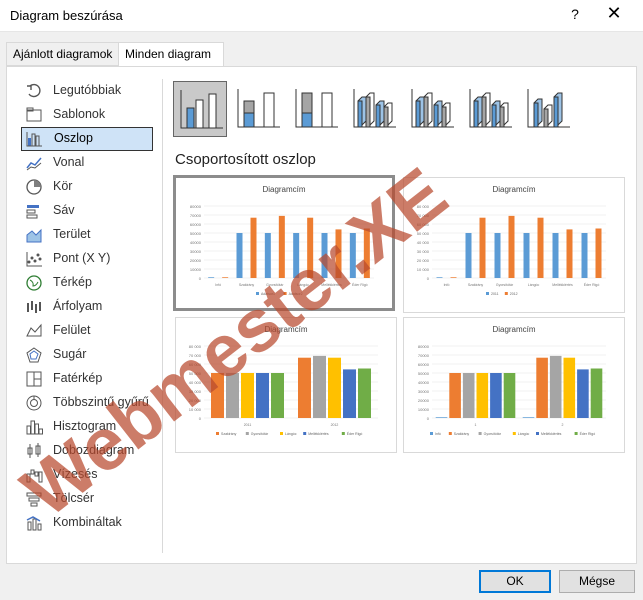  Describe the element at coordinates (87, 379) in the screenshot. I see `sidebar-item-treemap: Fatérkép` at that location.